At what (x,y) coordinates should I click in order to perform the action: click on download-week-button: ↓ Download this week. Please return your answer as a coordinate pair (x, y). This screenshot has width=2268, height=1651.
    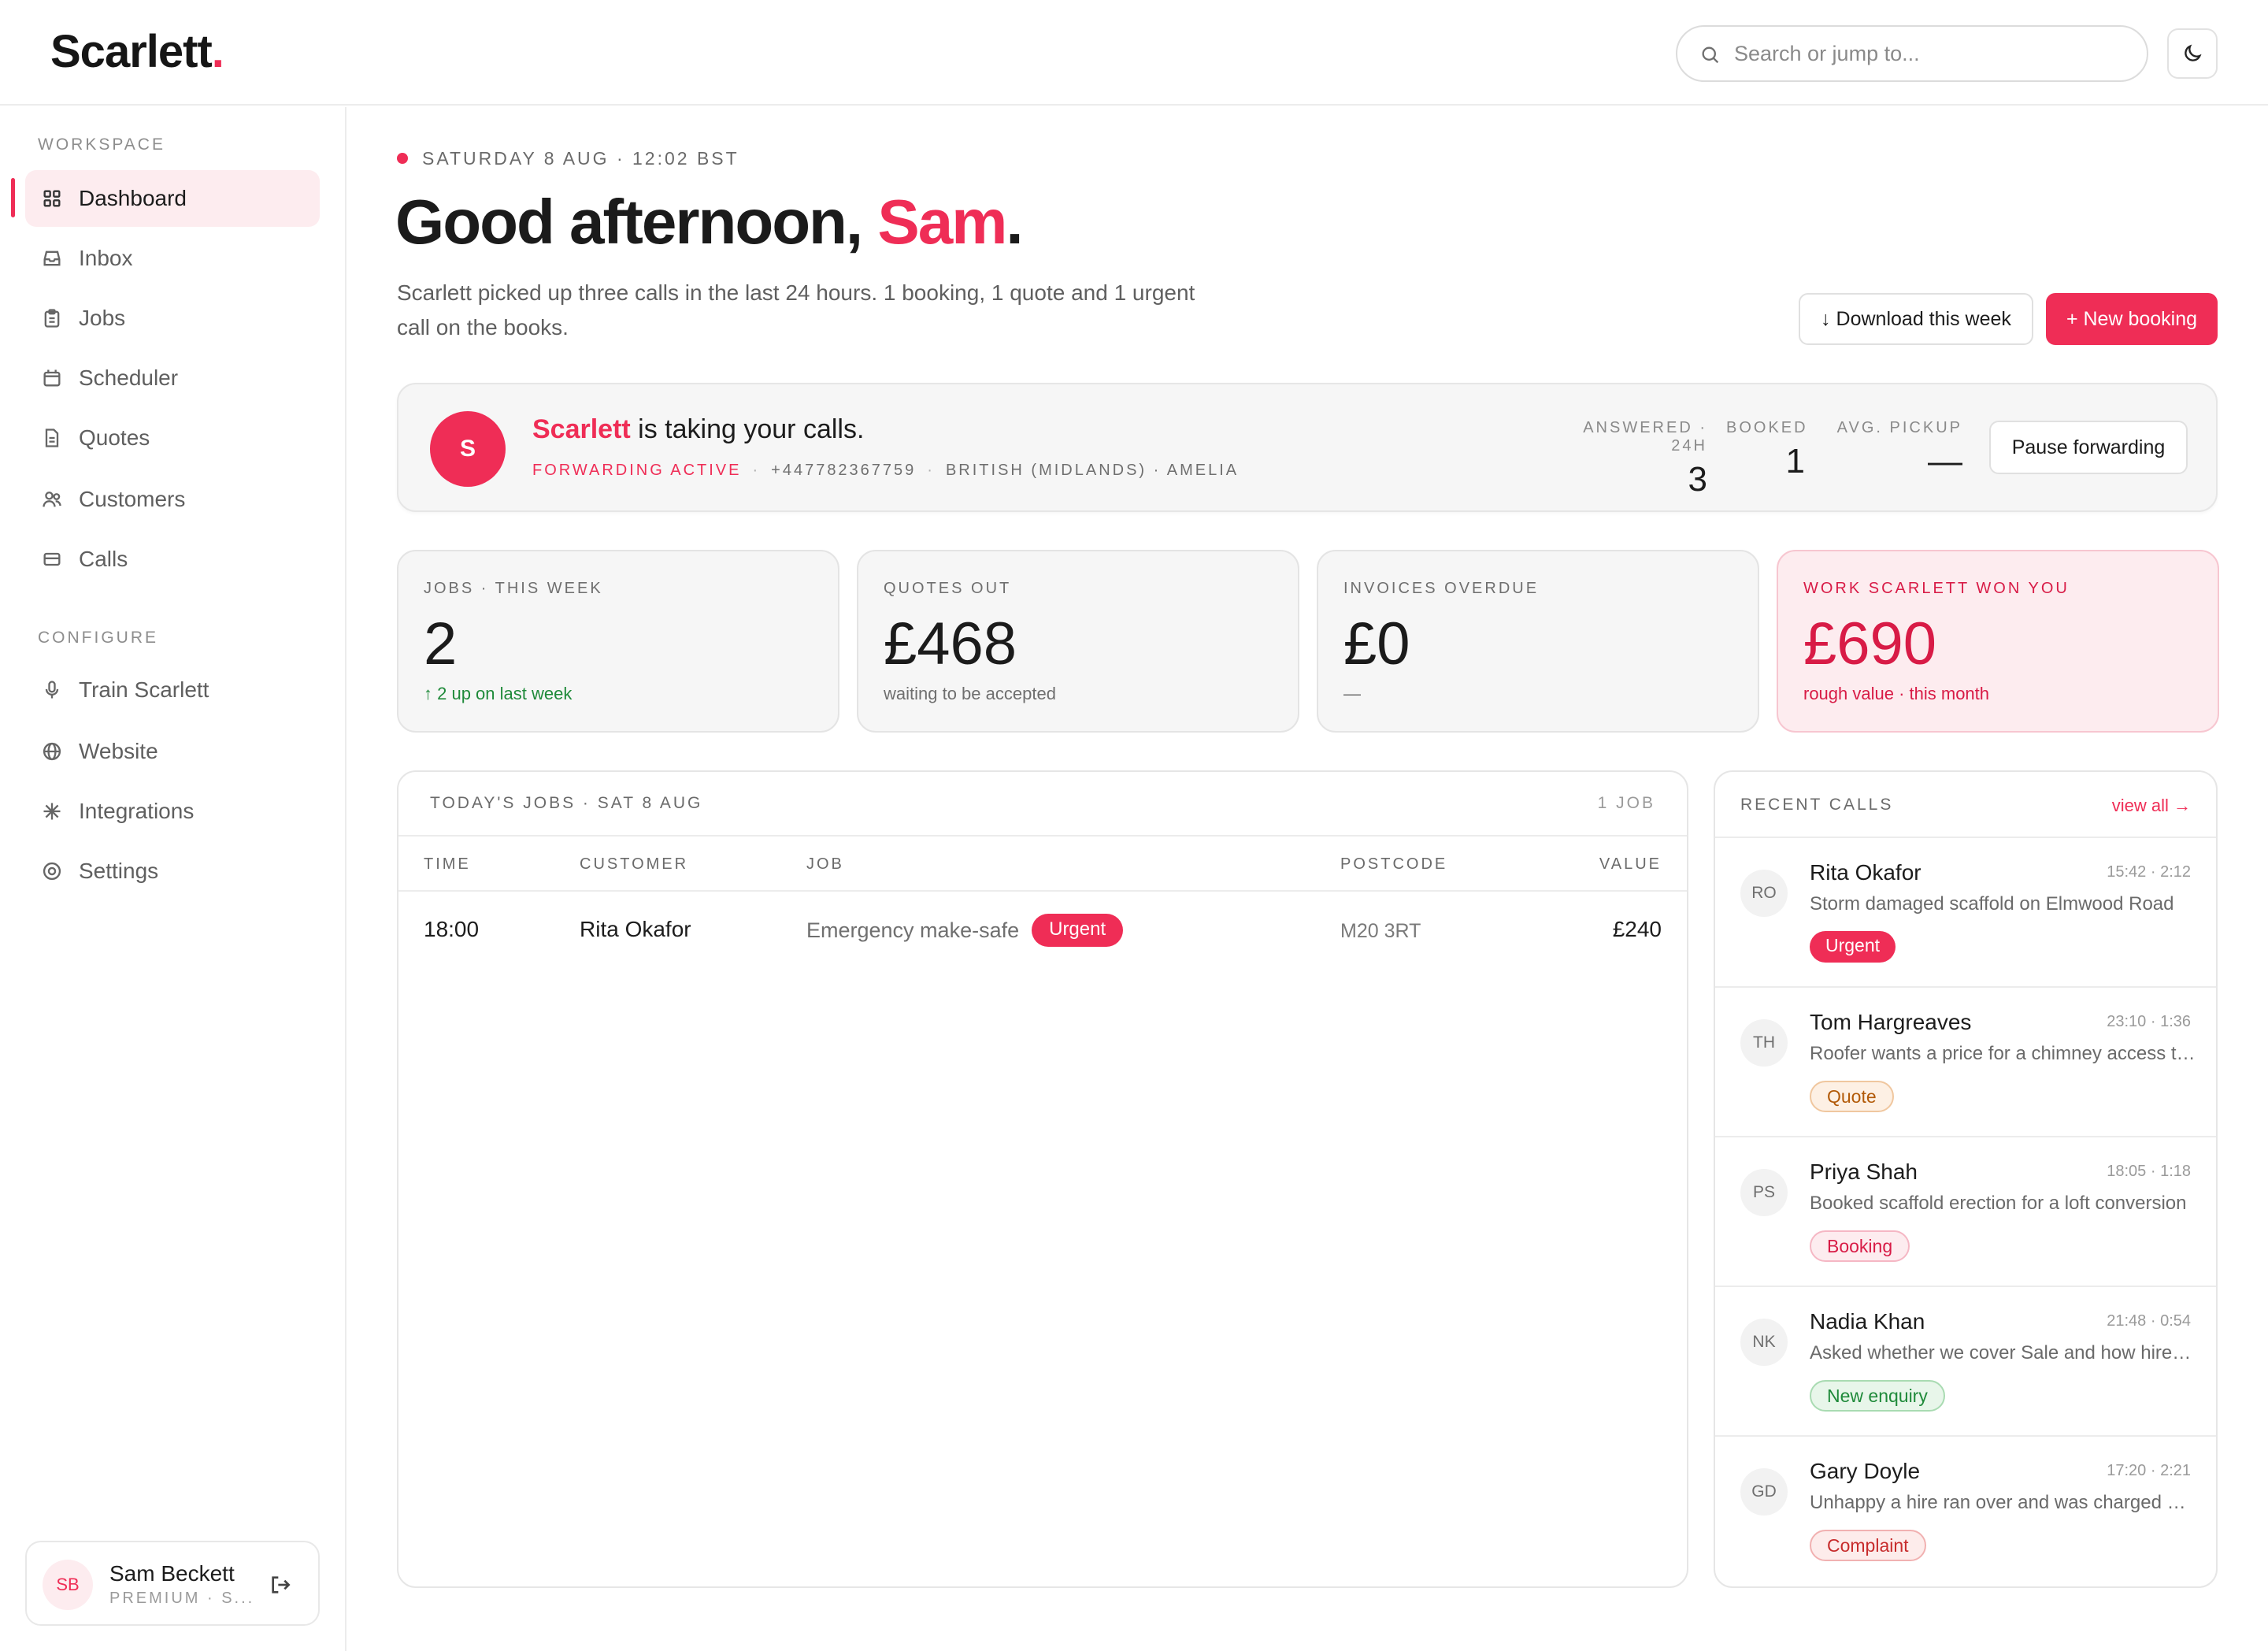
    Looking at the image, I should click on (1916, 319).